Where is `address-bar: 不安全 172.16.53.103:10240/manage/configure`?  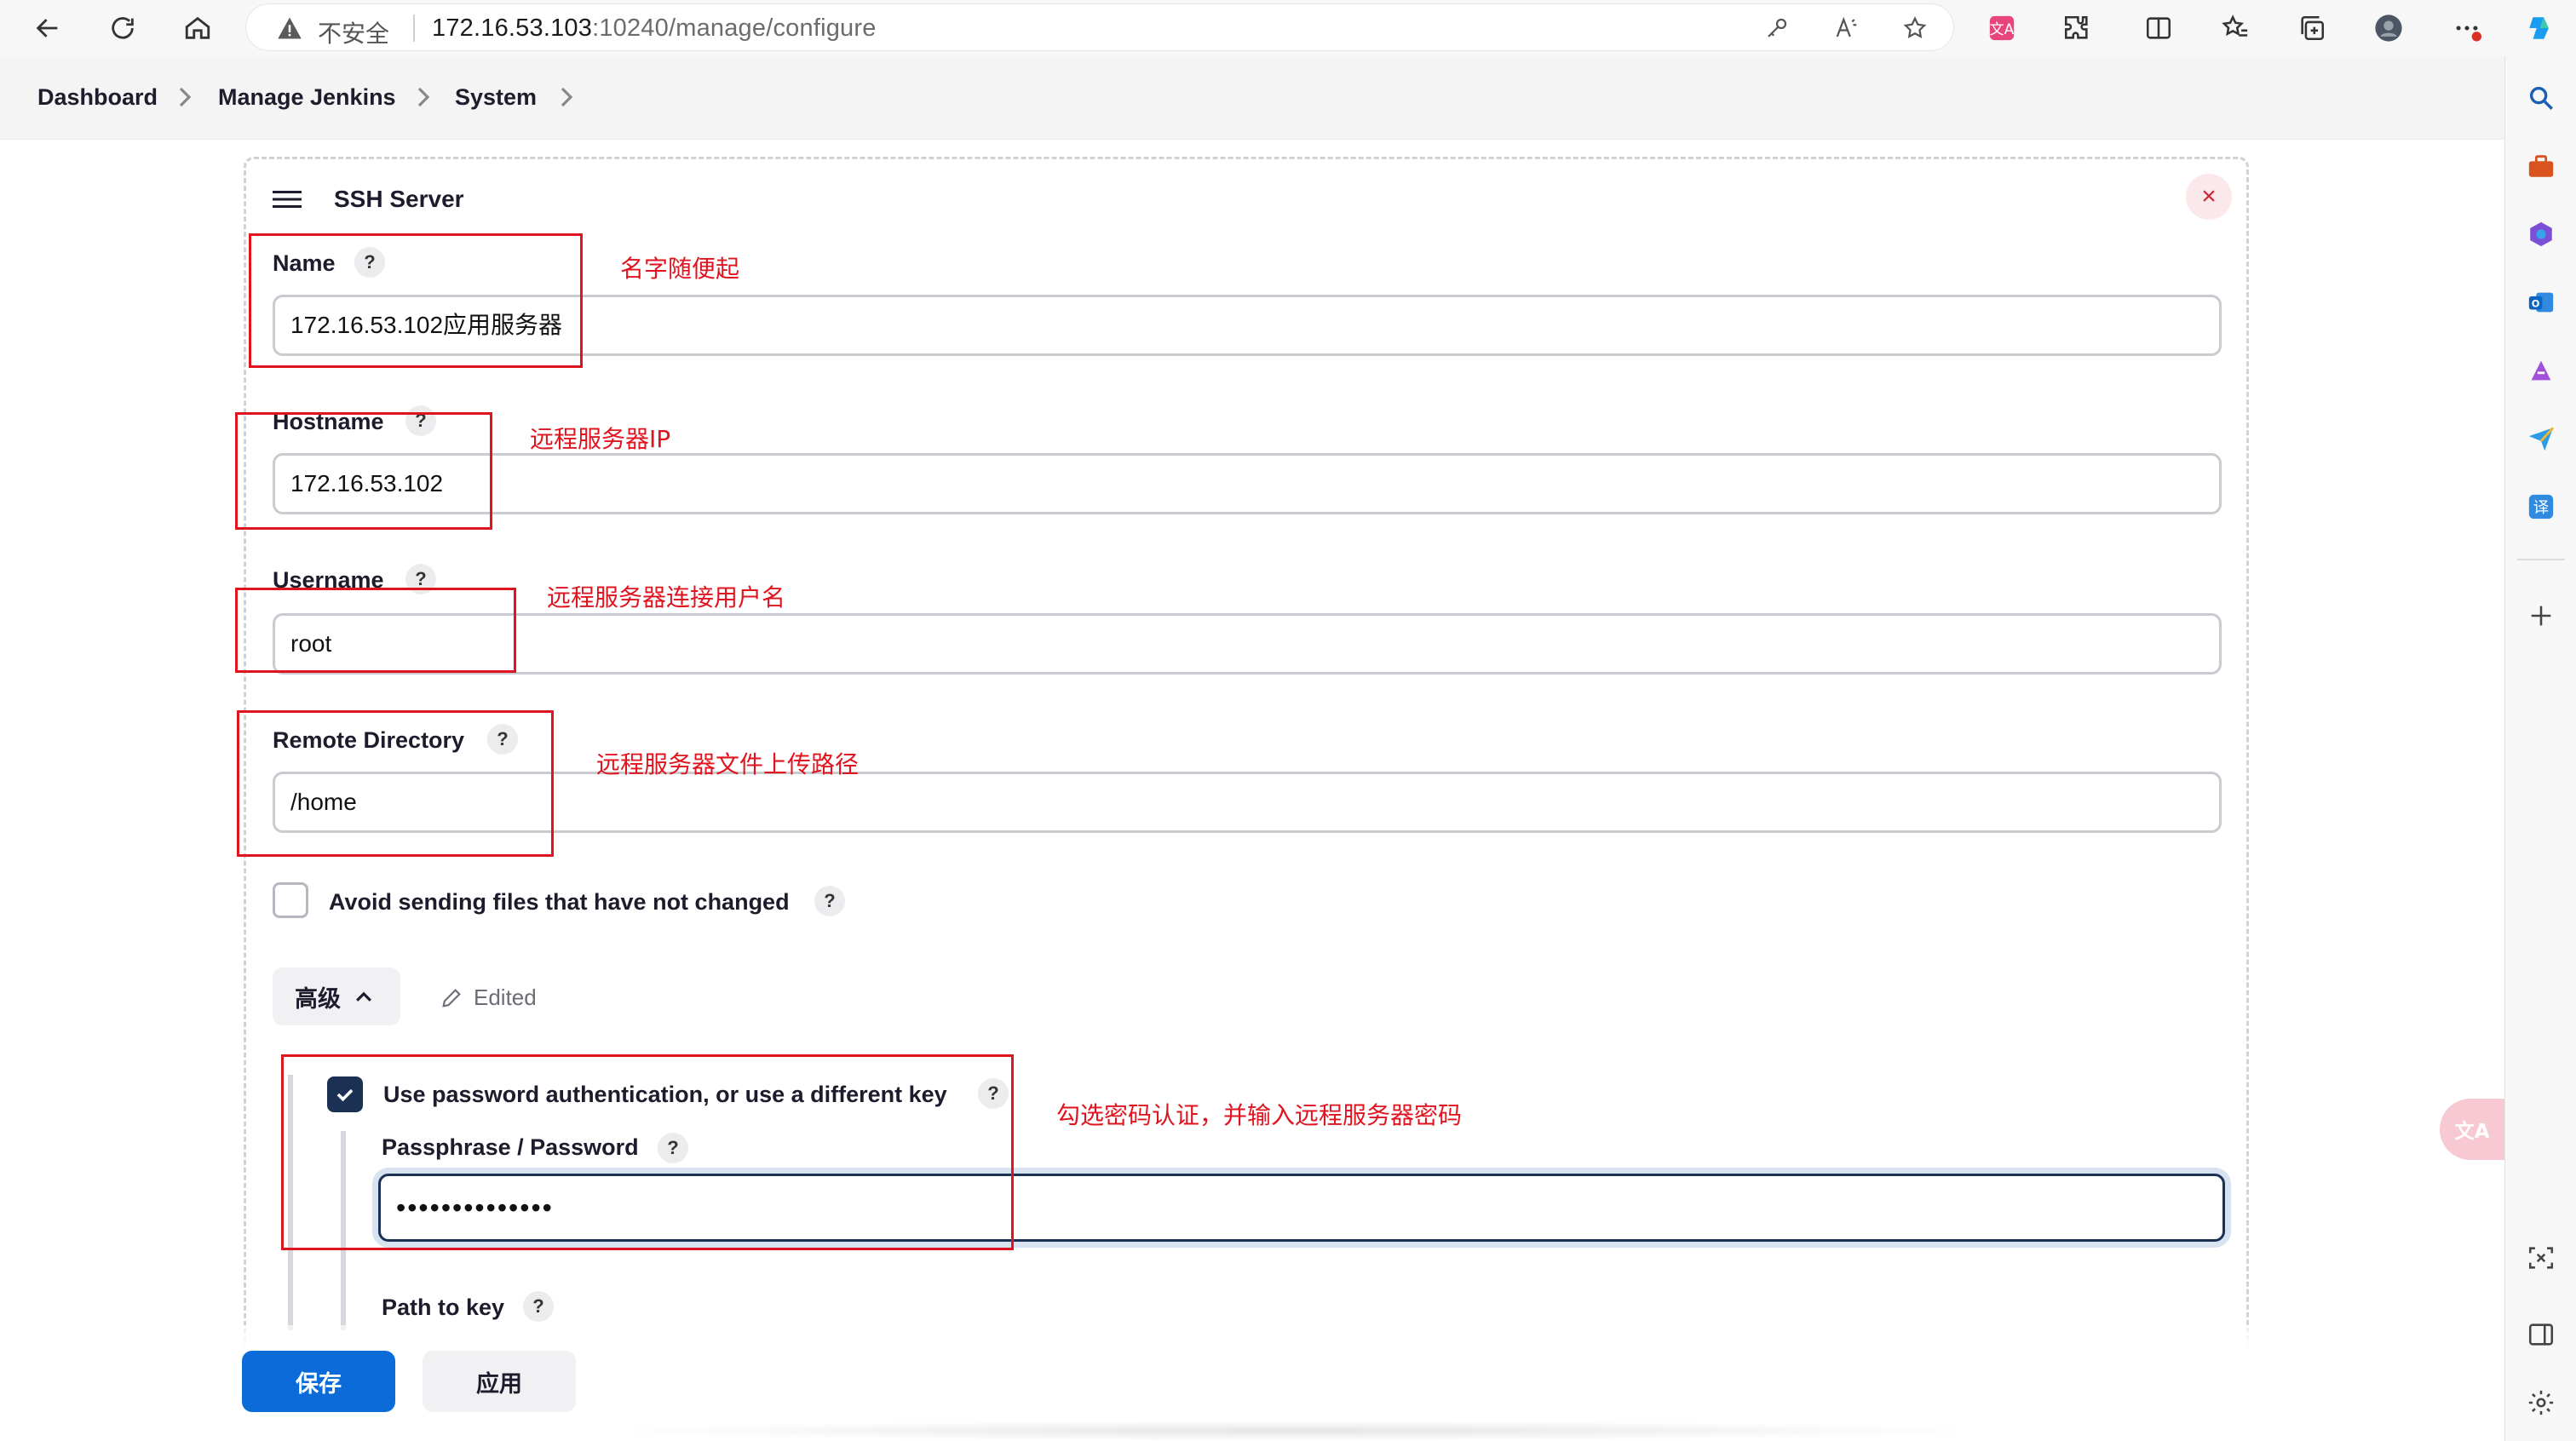 address-bar: 不安全 172.16.53.103:10240/manage/configure is located at coordinates (1100, 27).